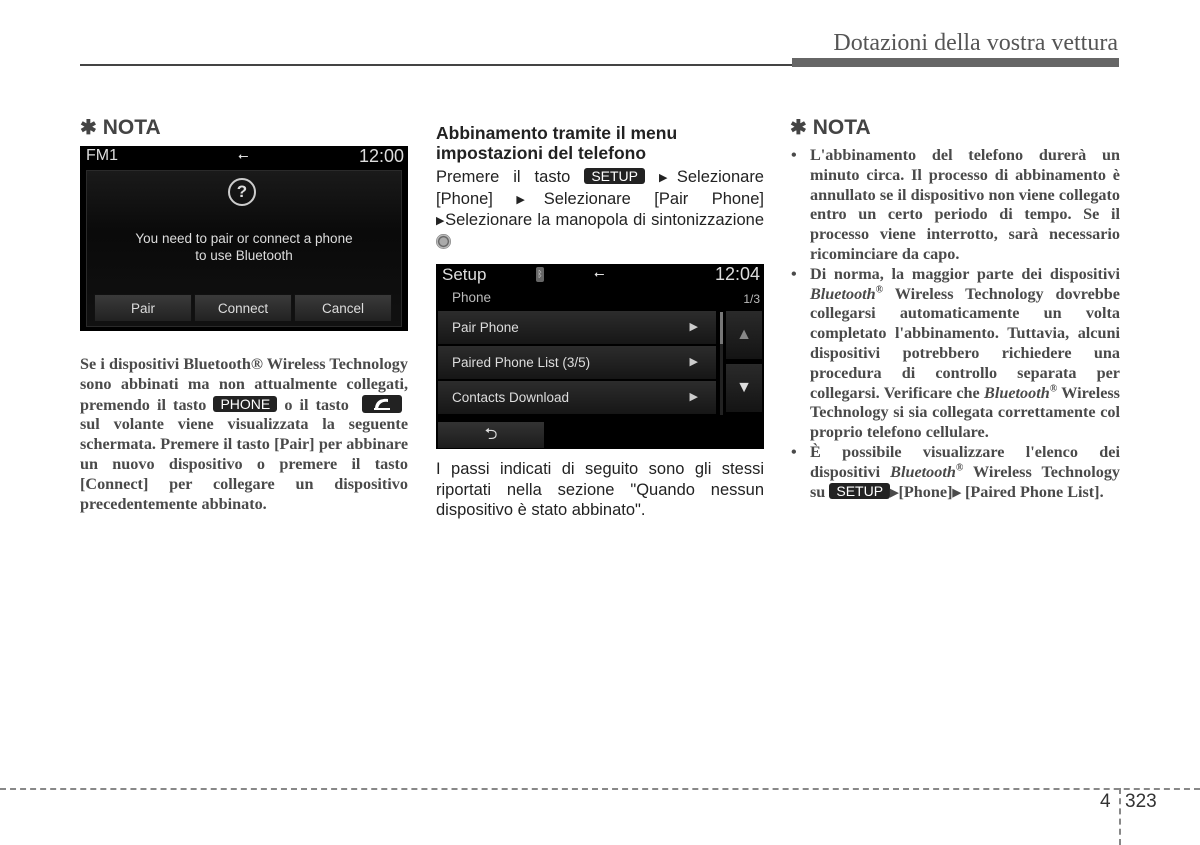  Describe the element at coordinates (382, 403) in the screenshot. I see `call-key-icon` at that location.